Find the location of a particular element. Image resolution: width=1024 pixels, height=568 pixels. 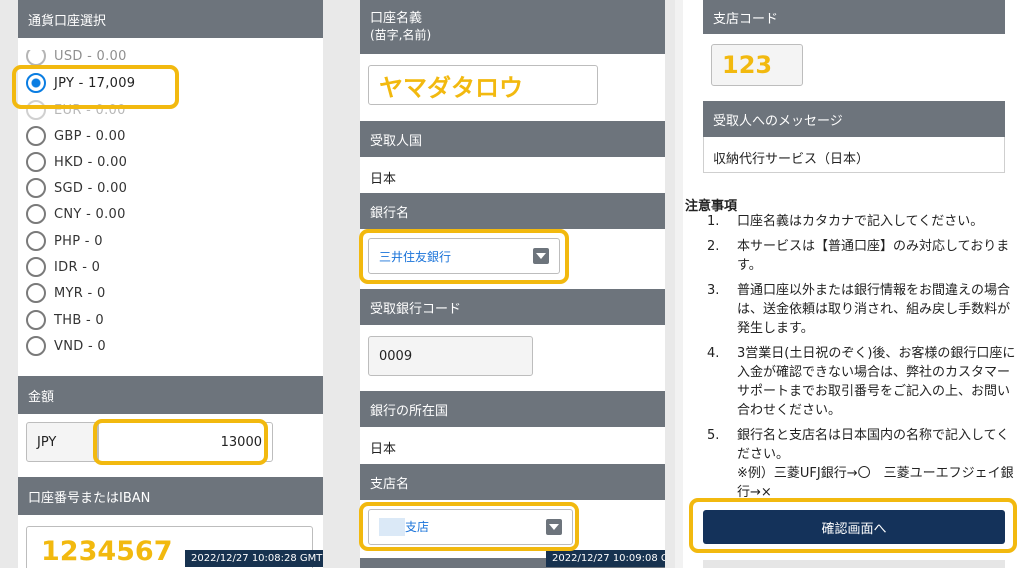

note-number: 5. is located at coordinates (713, 435).